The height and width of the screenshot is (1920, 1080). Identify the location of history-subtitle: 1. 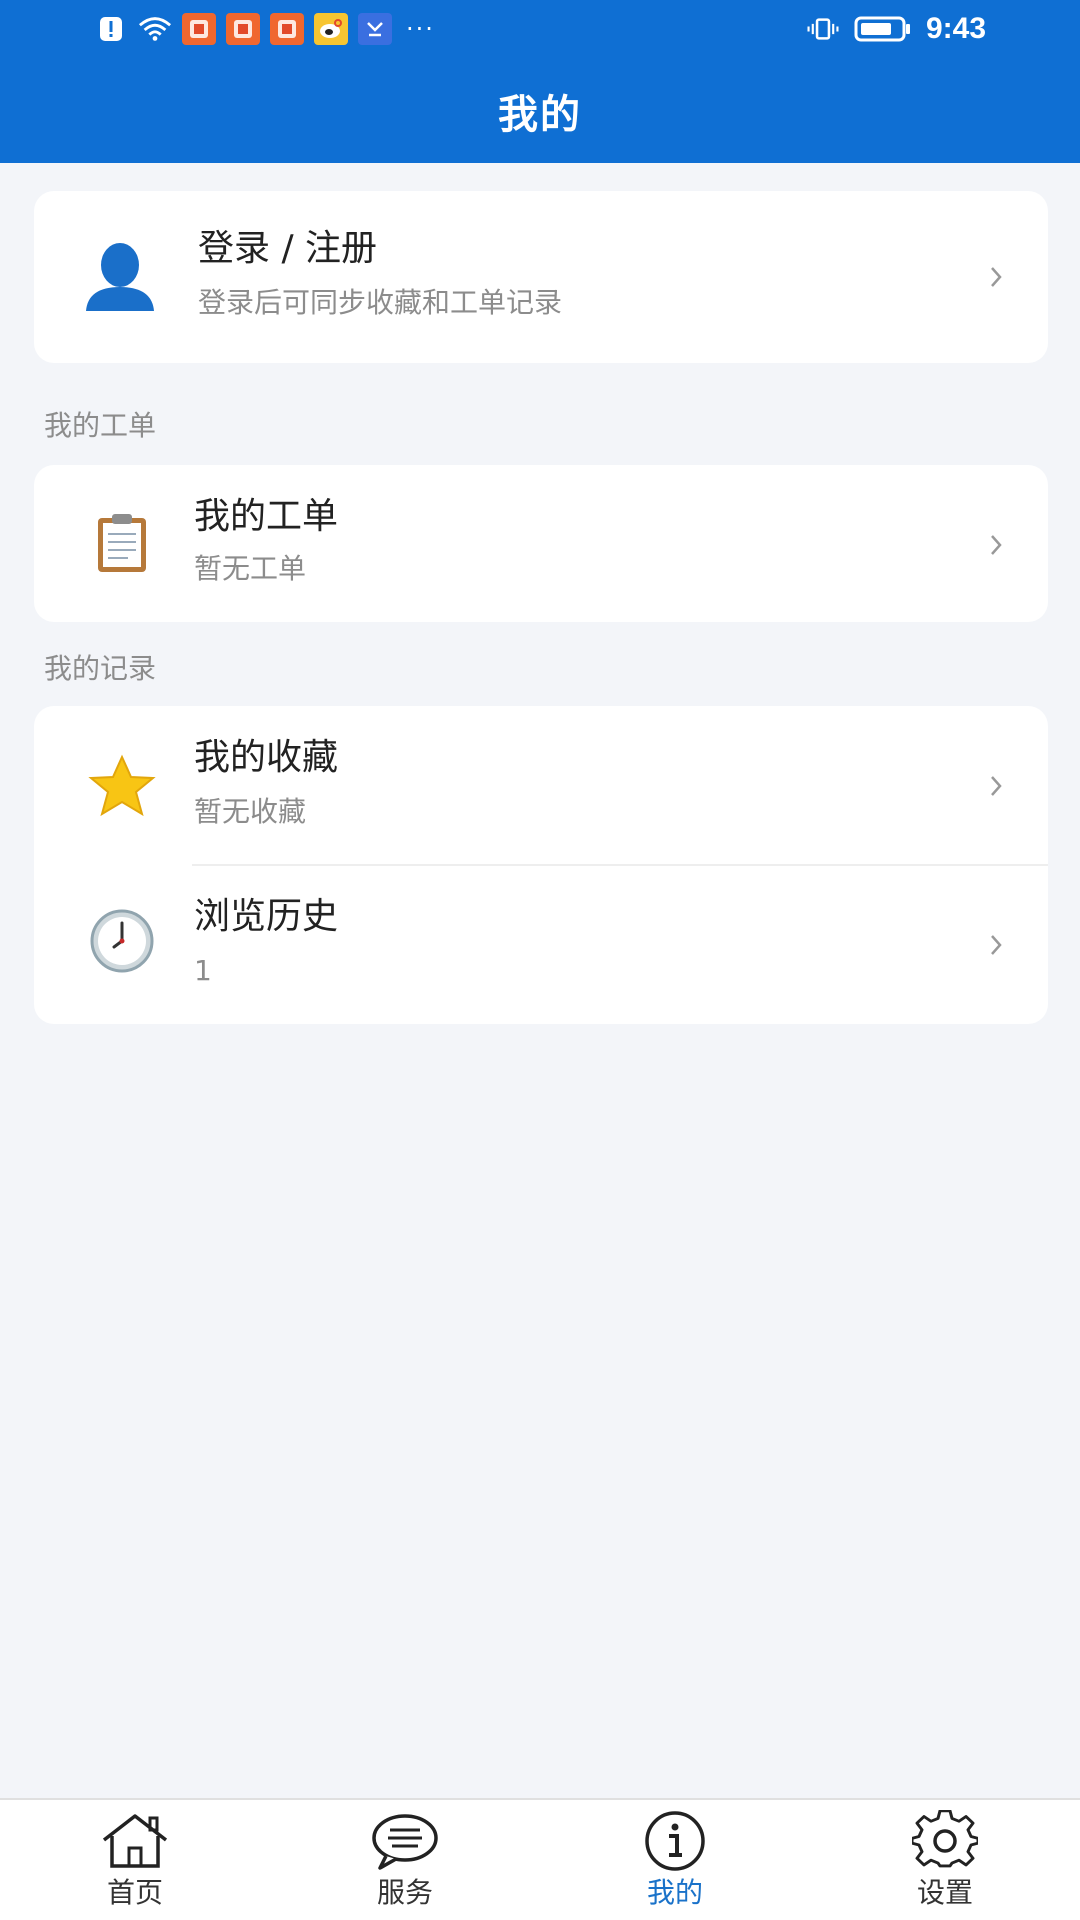
(203, 970).